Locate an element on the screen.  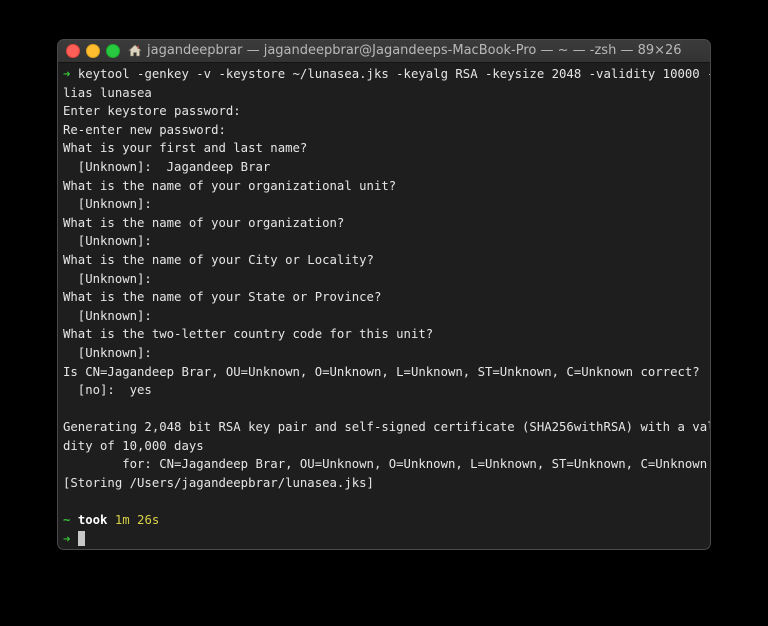
status-line: ~ took 1m 26s is located at coordinates (385, 520).